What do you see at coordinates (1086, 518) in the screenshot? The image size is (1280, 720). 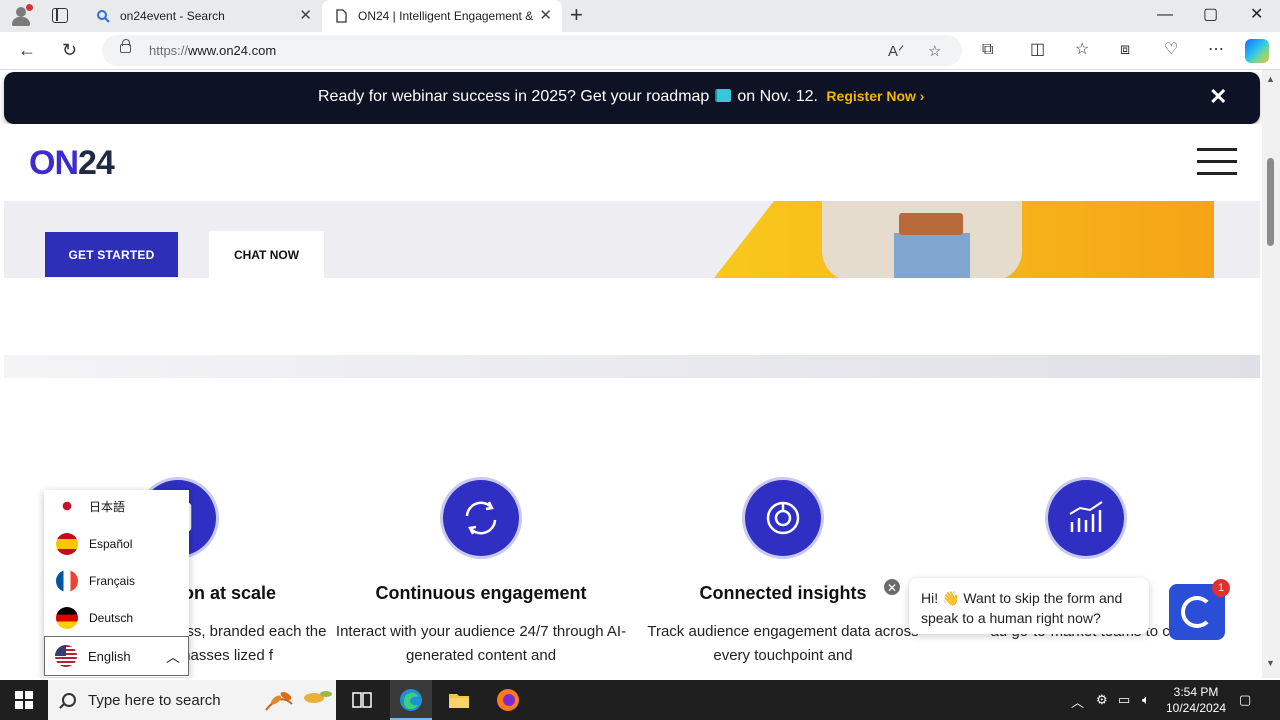 I see `line-bar-chart-icon` at bounding box center [1086, 518].